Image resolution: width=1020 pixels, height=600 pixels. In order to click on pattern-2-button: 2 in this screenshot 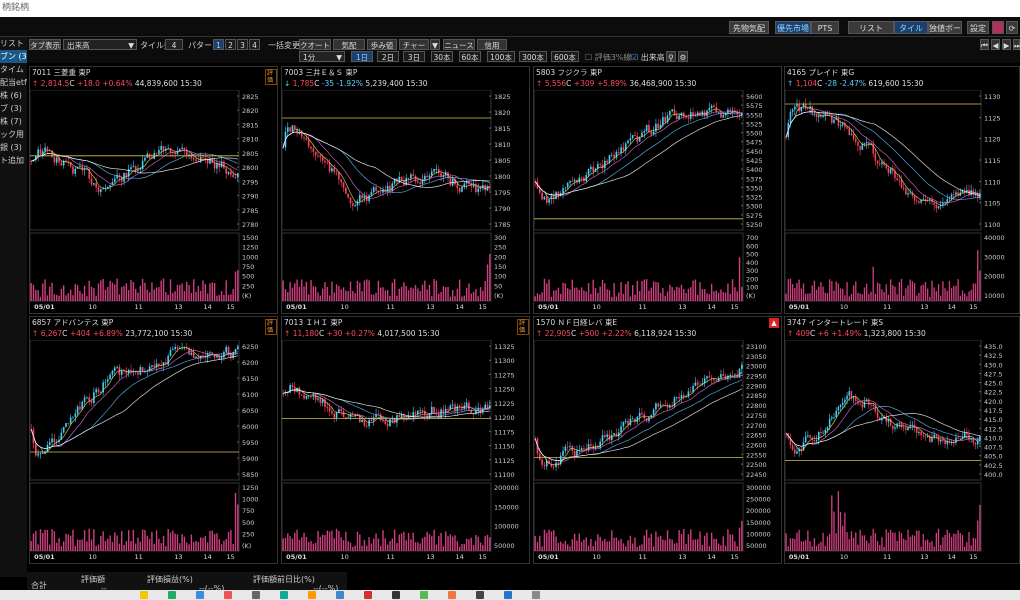, I will do `click(230, 44)`.